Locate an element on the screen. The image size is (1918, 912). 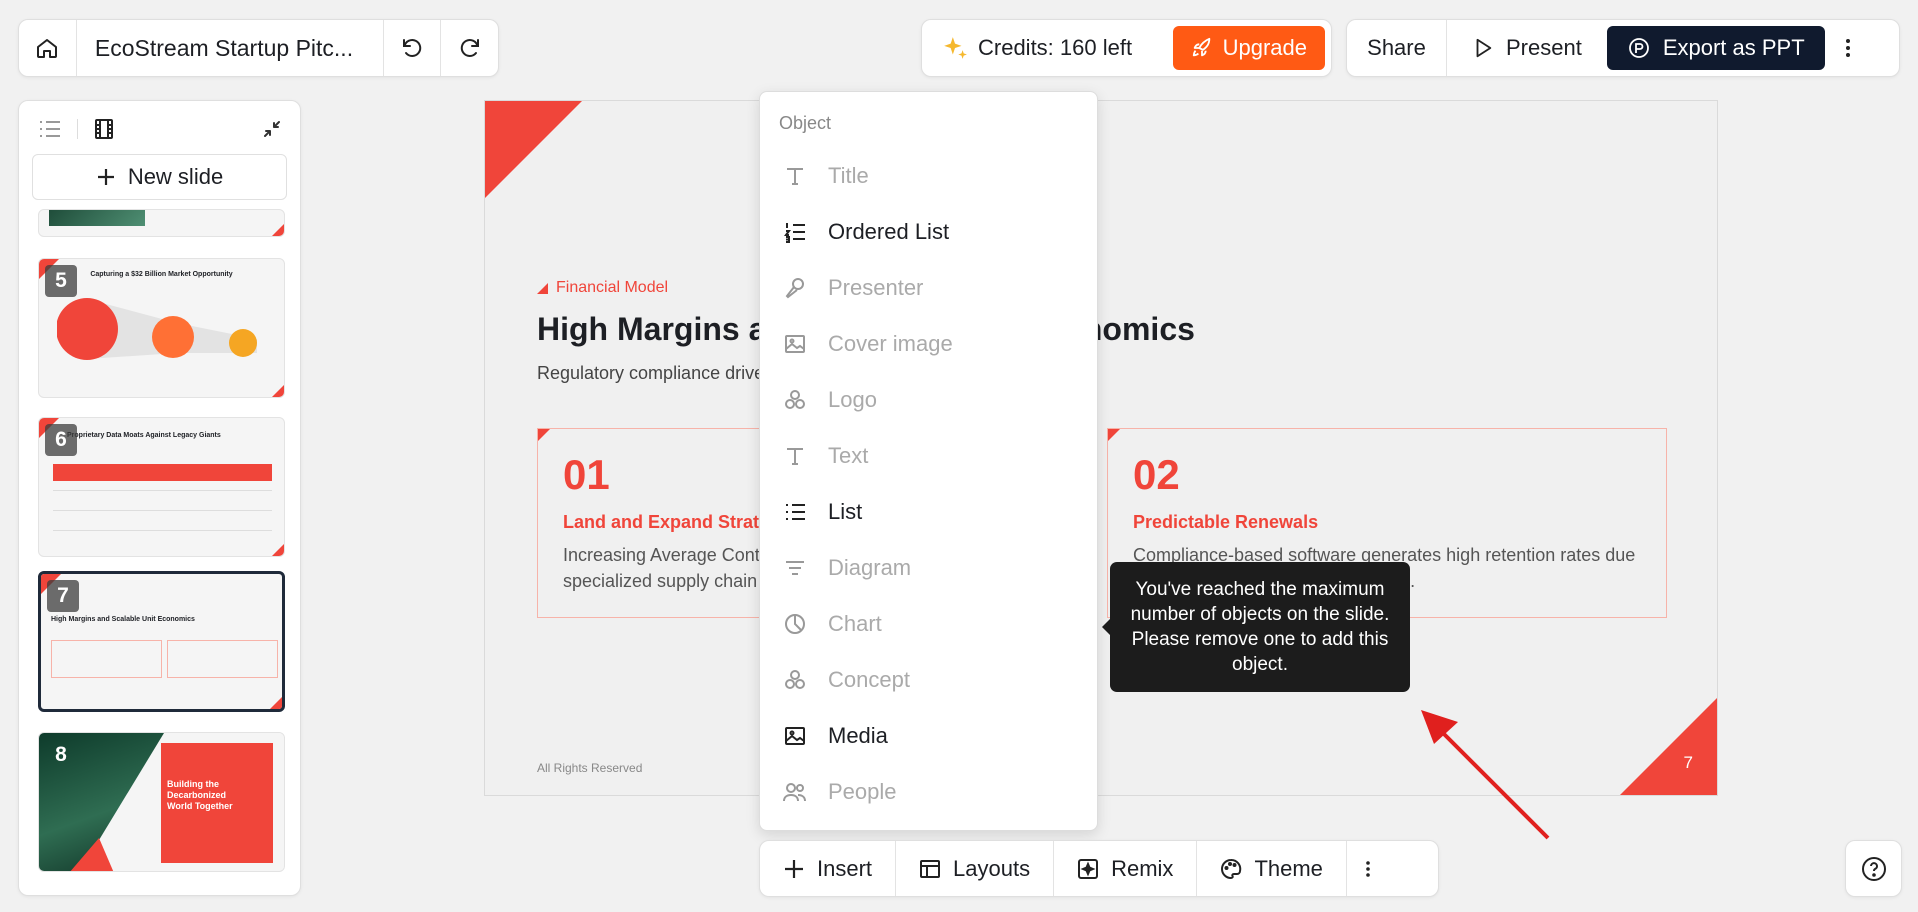
layouts-label: Layouts is located at coordinates (992, 868).